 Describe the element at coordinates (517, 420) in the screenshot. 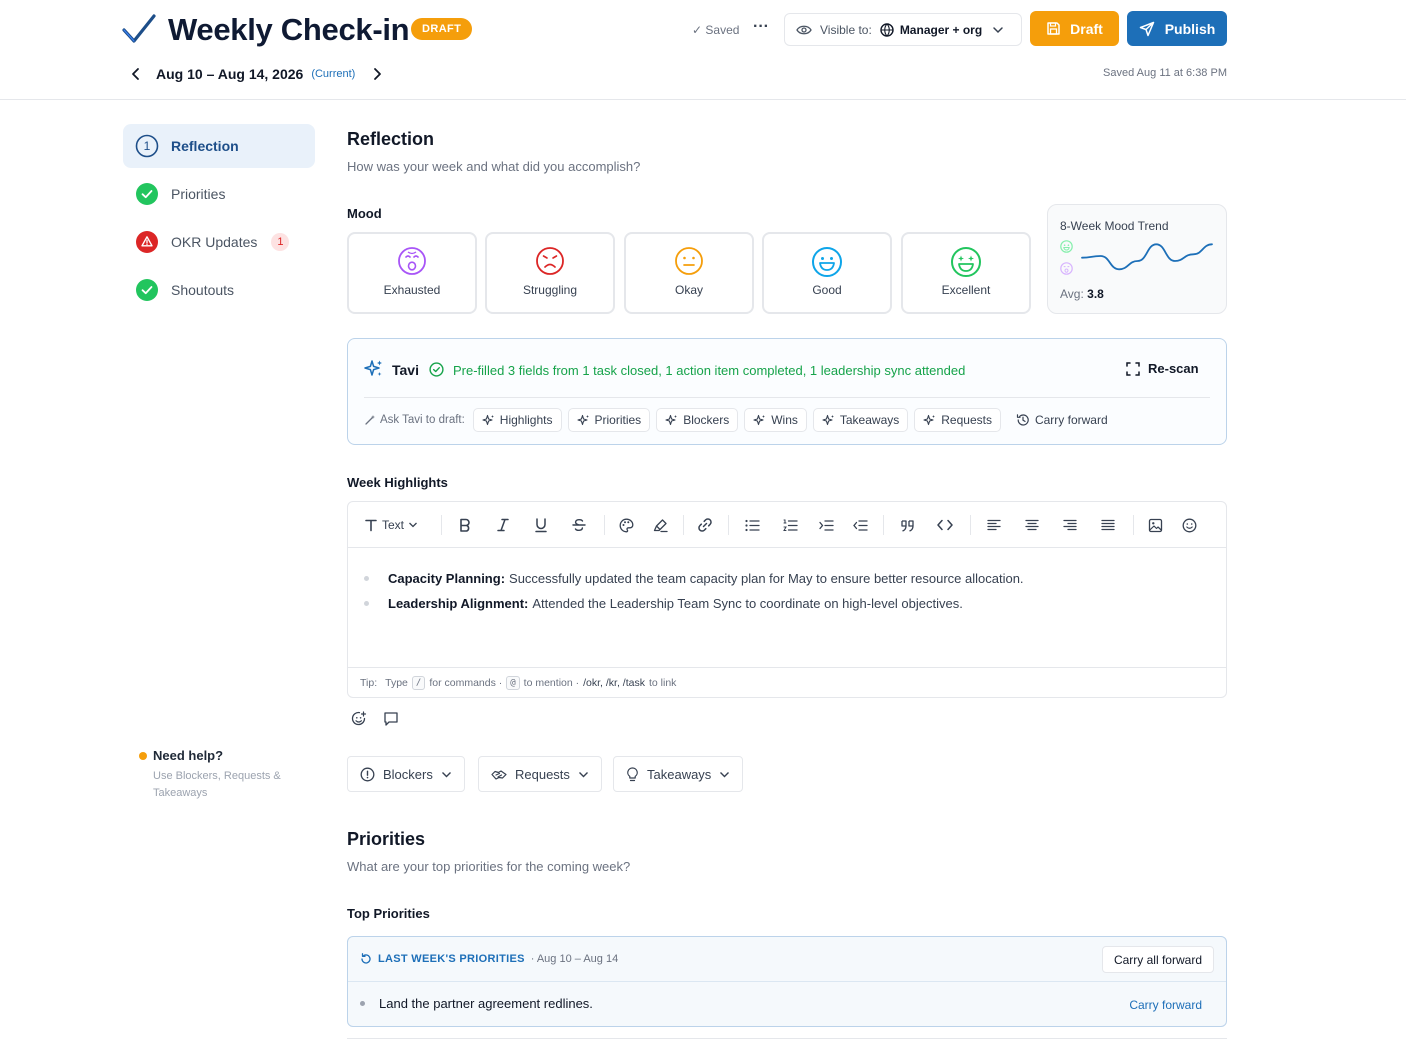

I see `draft-chip-highlights: Highlights` at that location.